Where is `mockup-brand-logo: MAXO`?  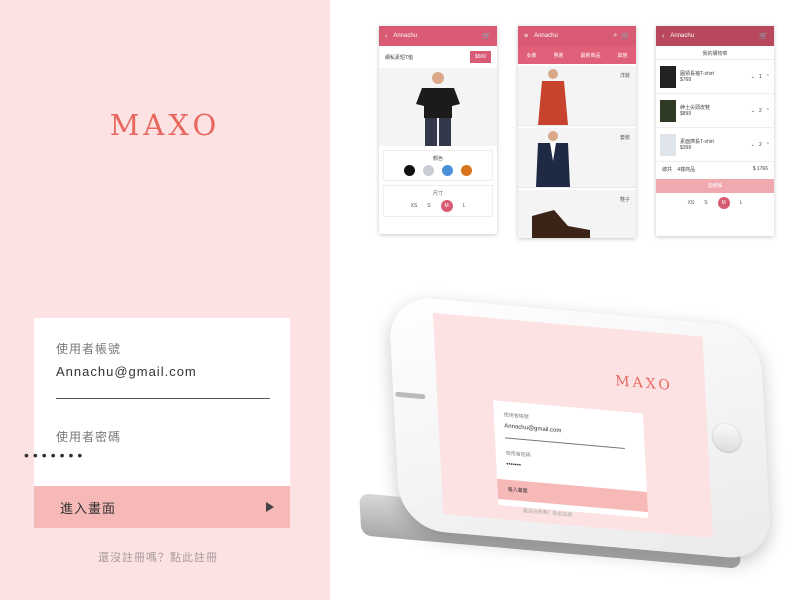
mockup-brand-logo: MAXO is located at coordinates (644, 383).